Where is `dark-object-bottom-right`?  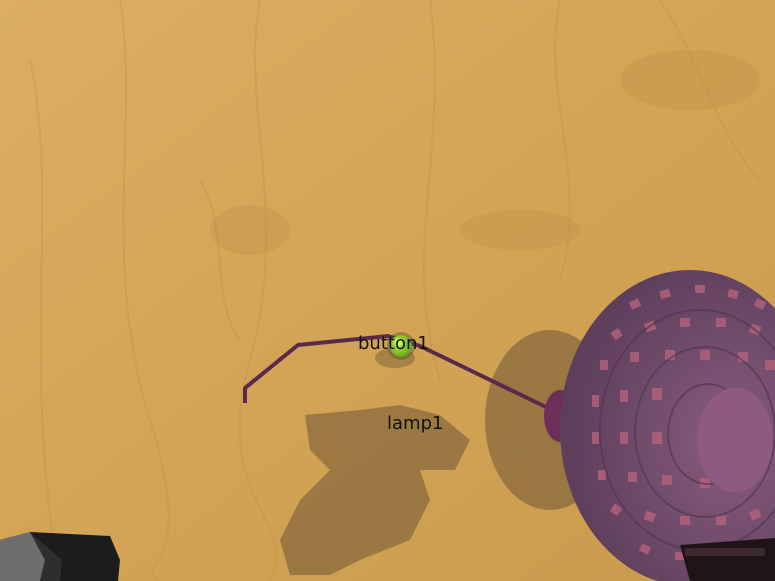
dark-object-bottom-right is located at coordinates (727, 559).